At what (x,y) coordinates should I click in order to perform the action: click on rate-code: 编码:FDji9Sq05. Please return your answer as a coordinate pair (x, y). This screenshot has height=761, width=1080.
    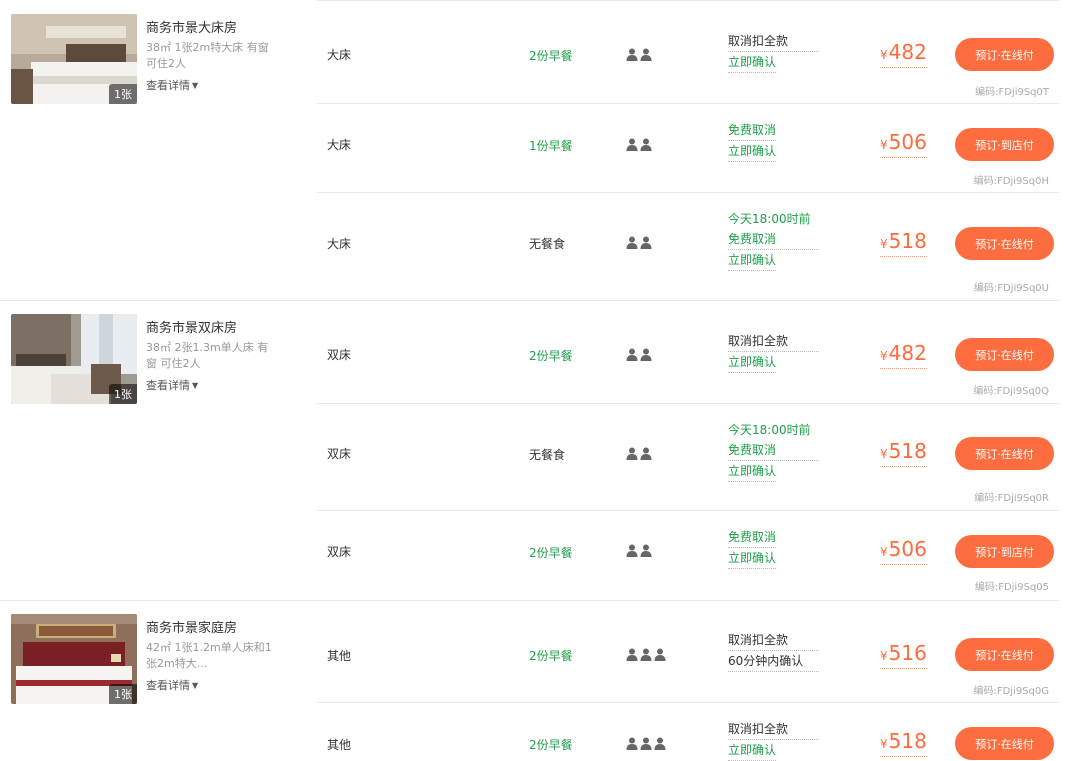
    Looking at the image, I should click on (1011, 587).